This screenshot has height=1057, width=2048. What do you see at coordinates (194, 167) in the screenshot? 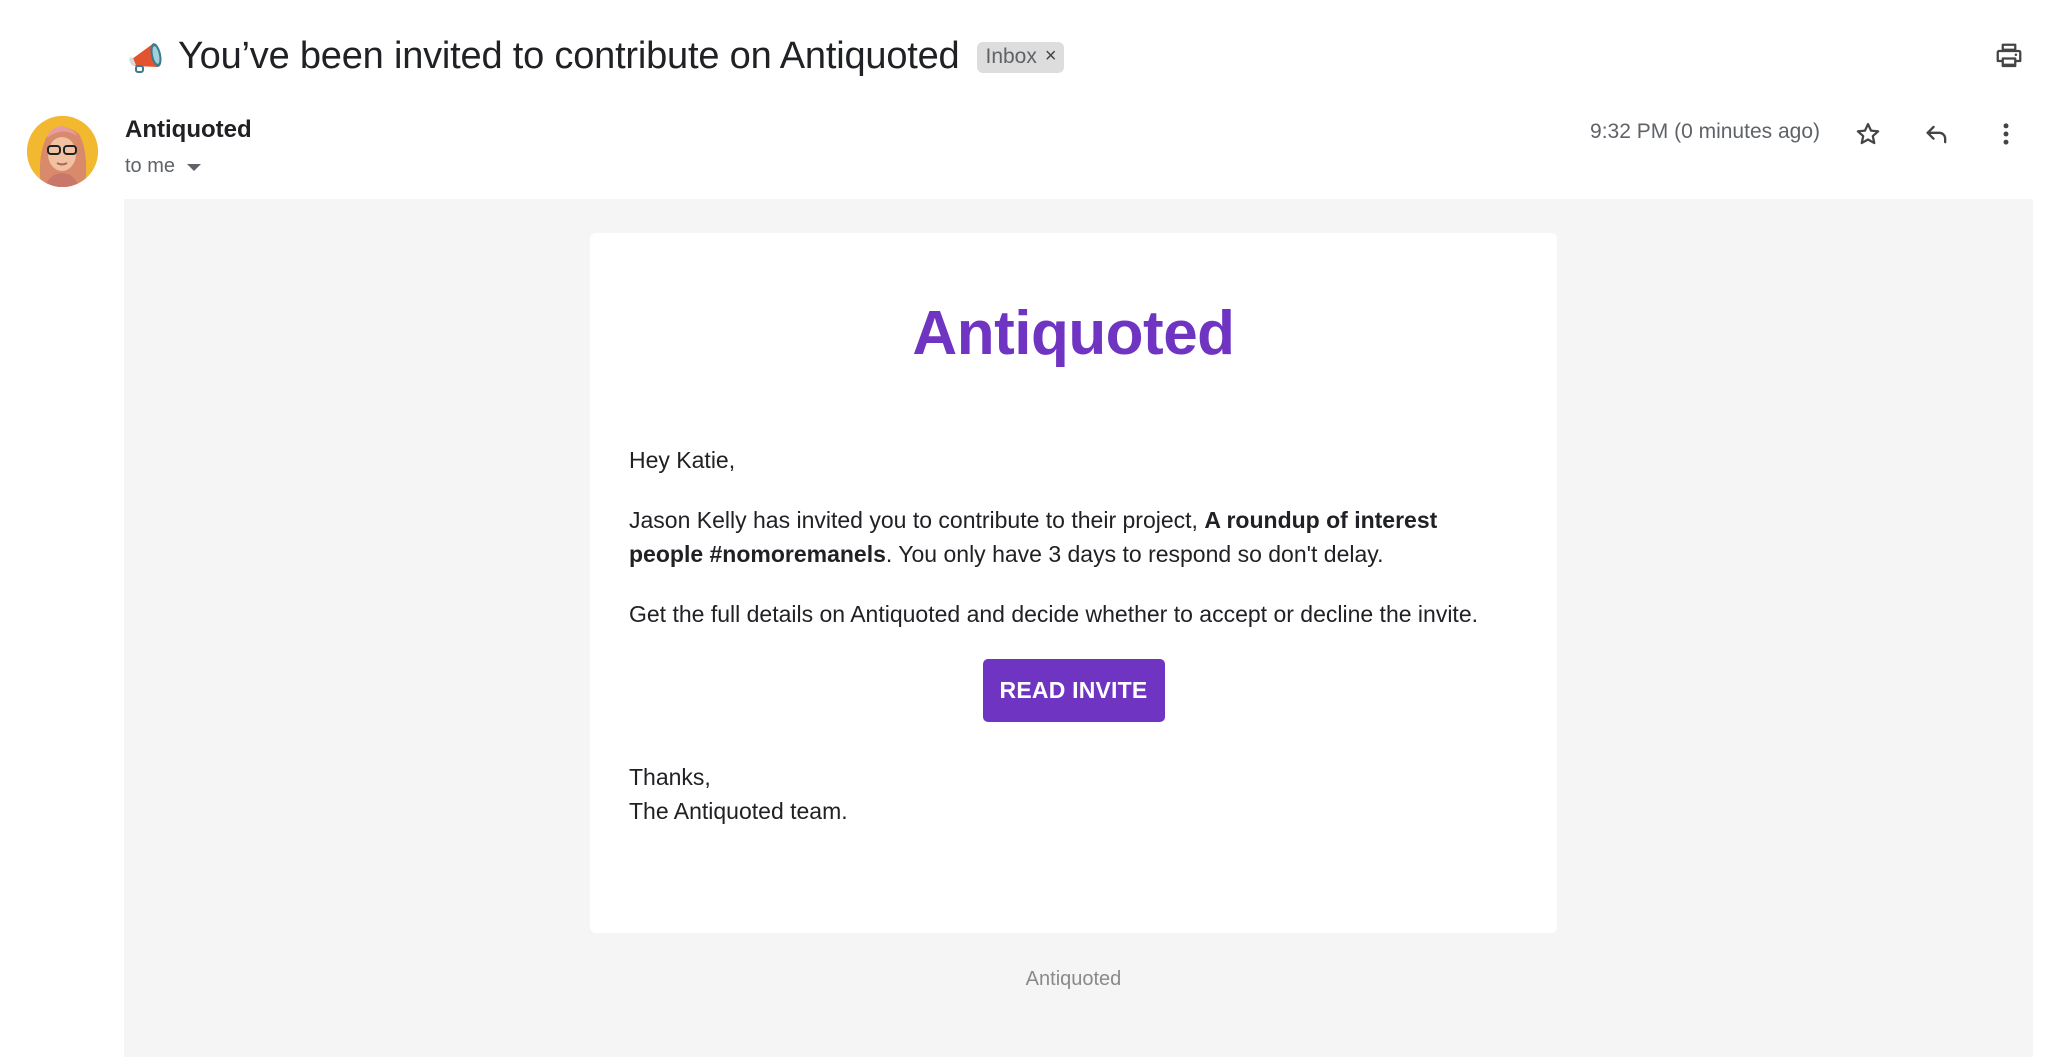
I see `recipient-details-dropdown-icon` at bounding box center [194, 167].